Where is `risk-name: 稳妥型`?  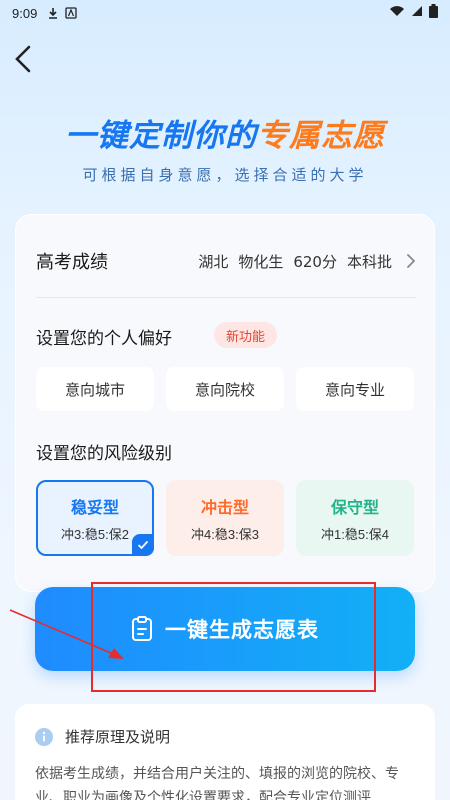
risk-name: 稳妥型 is located at coordinates (94, 507).